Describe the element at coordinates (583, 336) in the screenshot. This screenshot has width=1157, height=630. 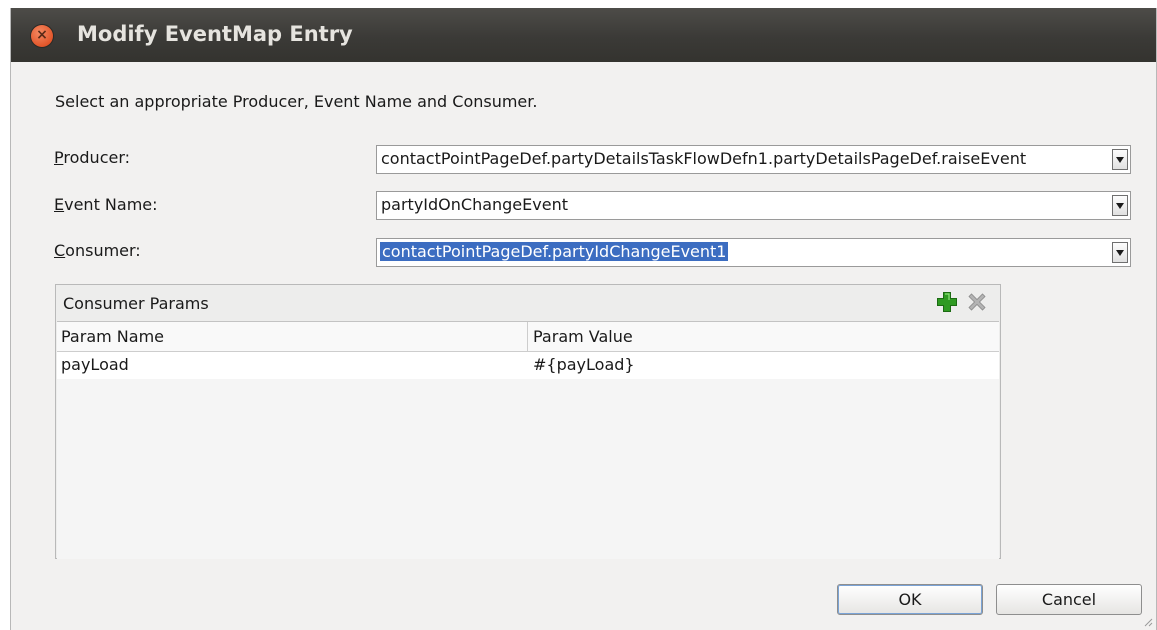
I see `column-header-param-value: Param Value` at that location.